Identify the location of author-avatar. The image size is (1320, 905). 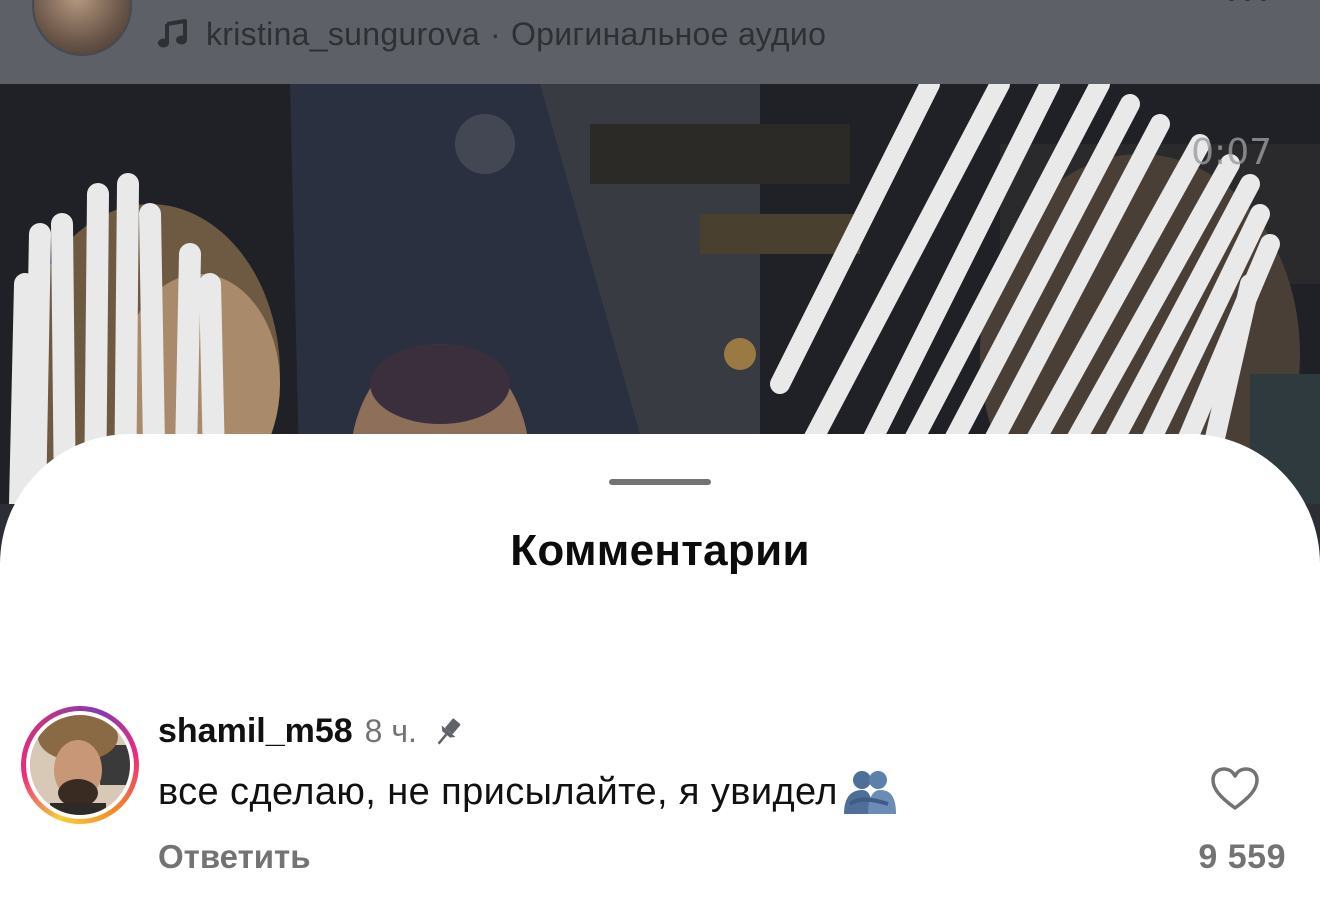
(82, 28).